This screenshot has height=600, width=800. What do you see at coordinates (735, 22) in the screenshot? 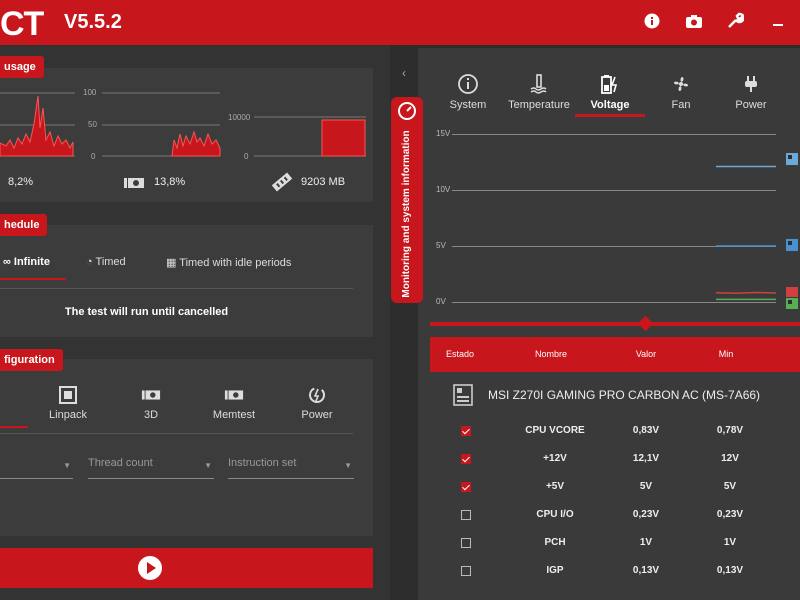
I see `wrench-icon` at bounding box center [735, 22].